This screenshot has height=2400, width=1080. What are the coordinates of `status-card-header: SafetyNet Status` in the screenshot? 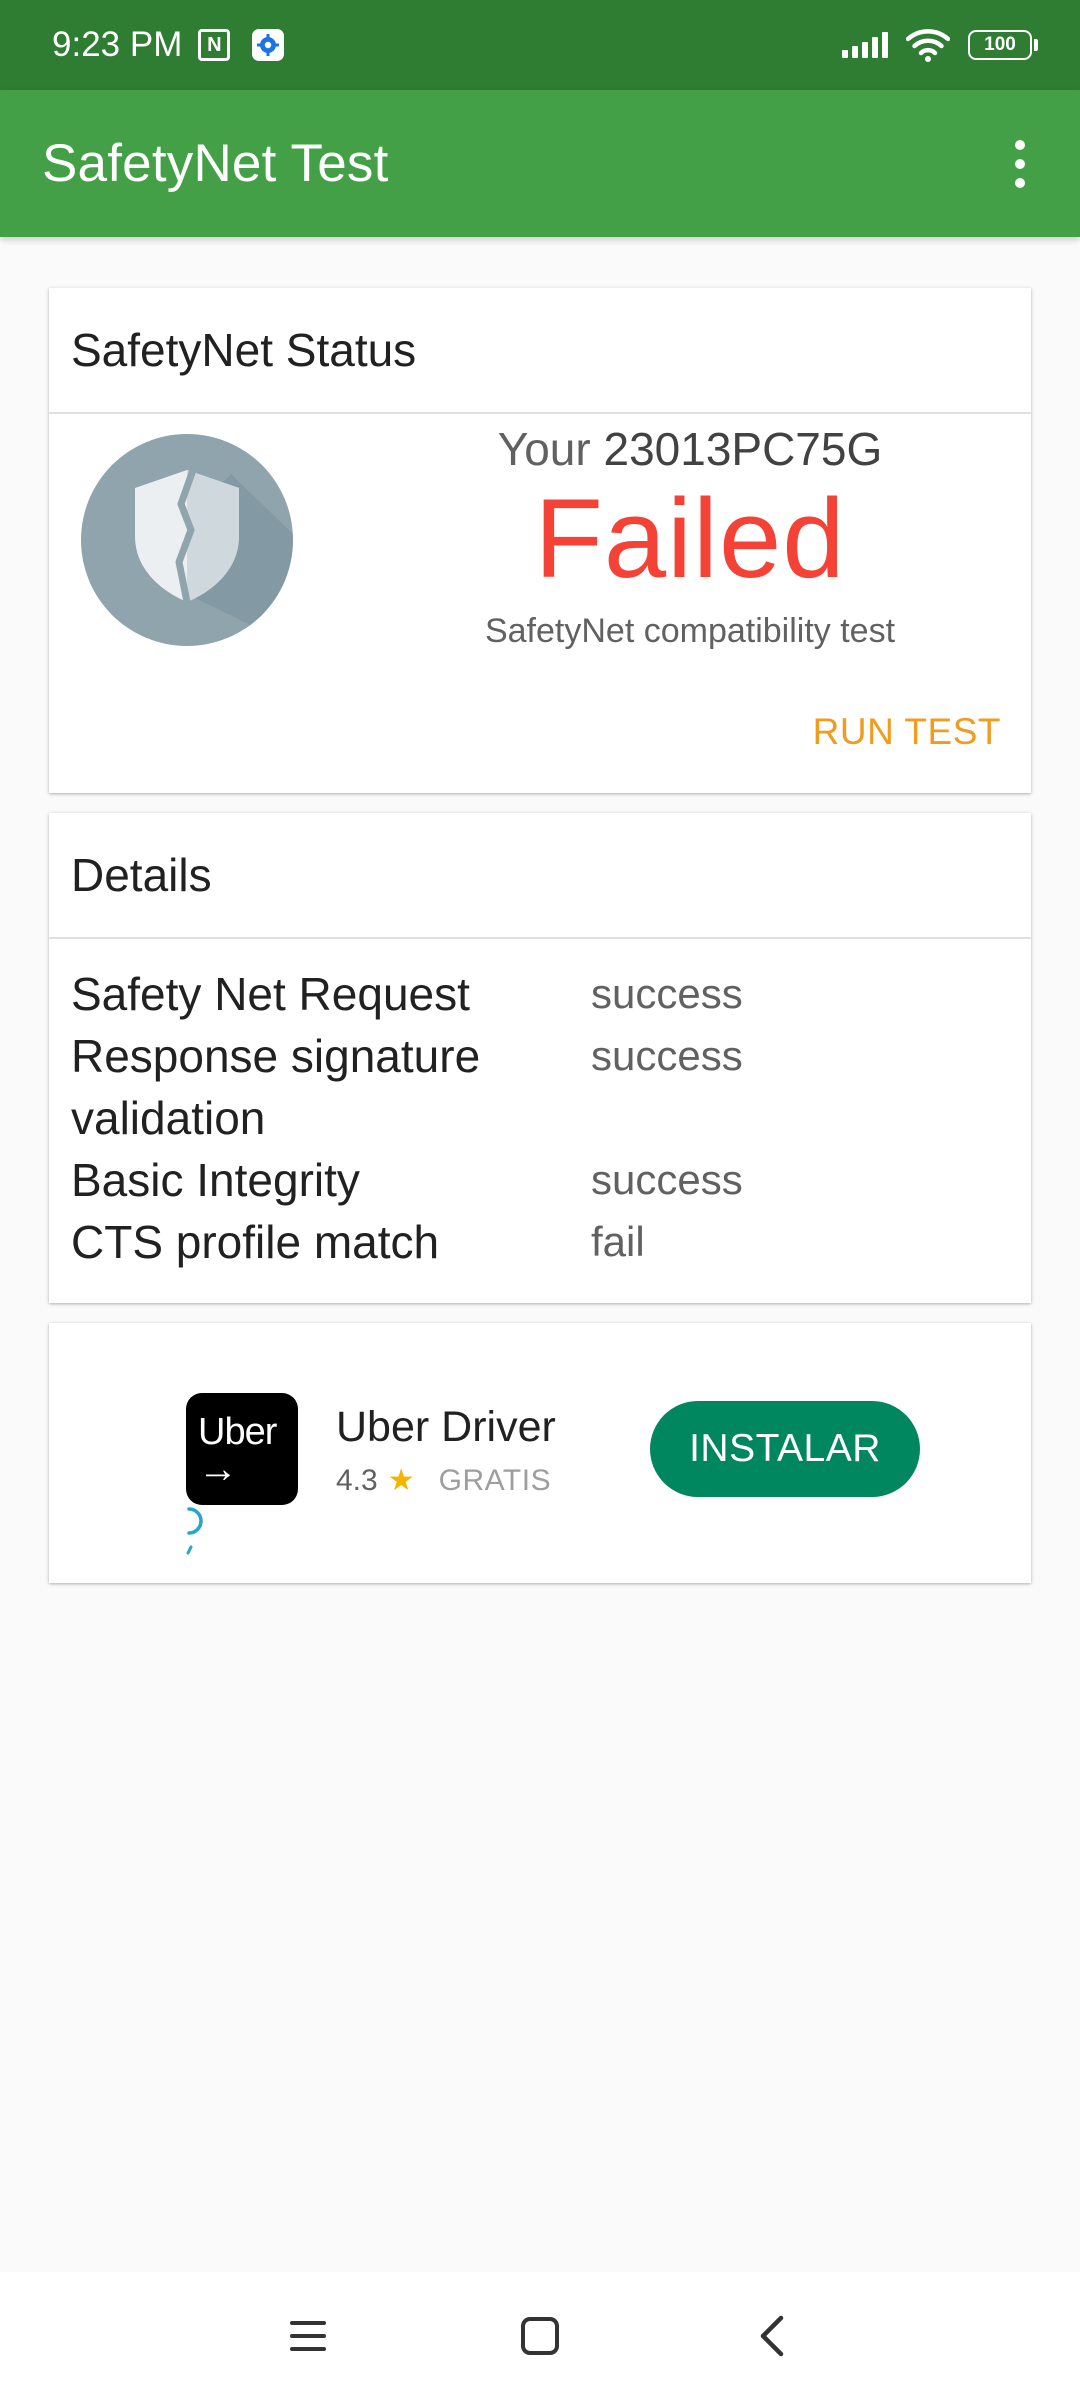 It's located at (540, 351).